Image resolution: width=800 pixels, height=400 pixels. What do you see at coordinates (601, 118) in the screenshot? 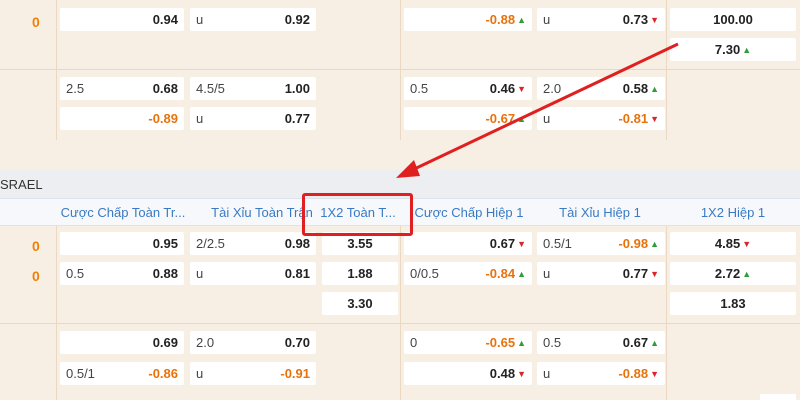
I see `odds-cell: u -0.81 ▼` at bounding box center [601, 118].